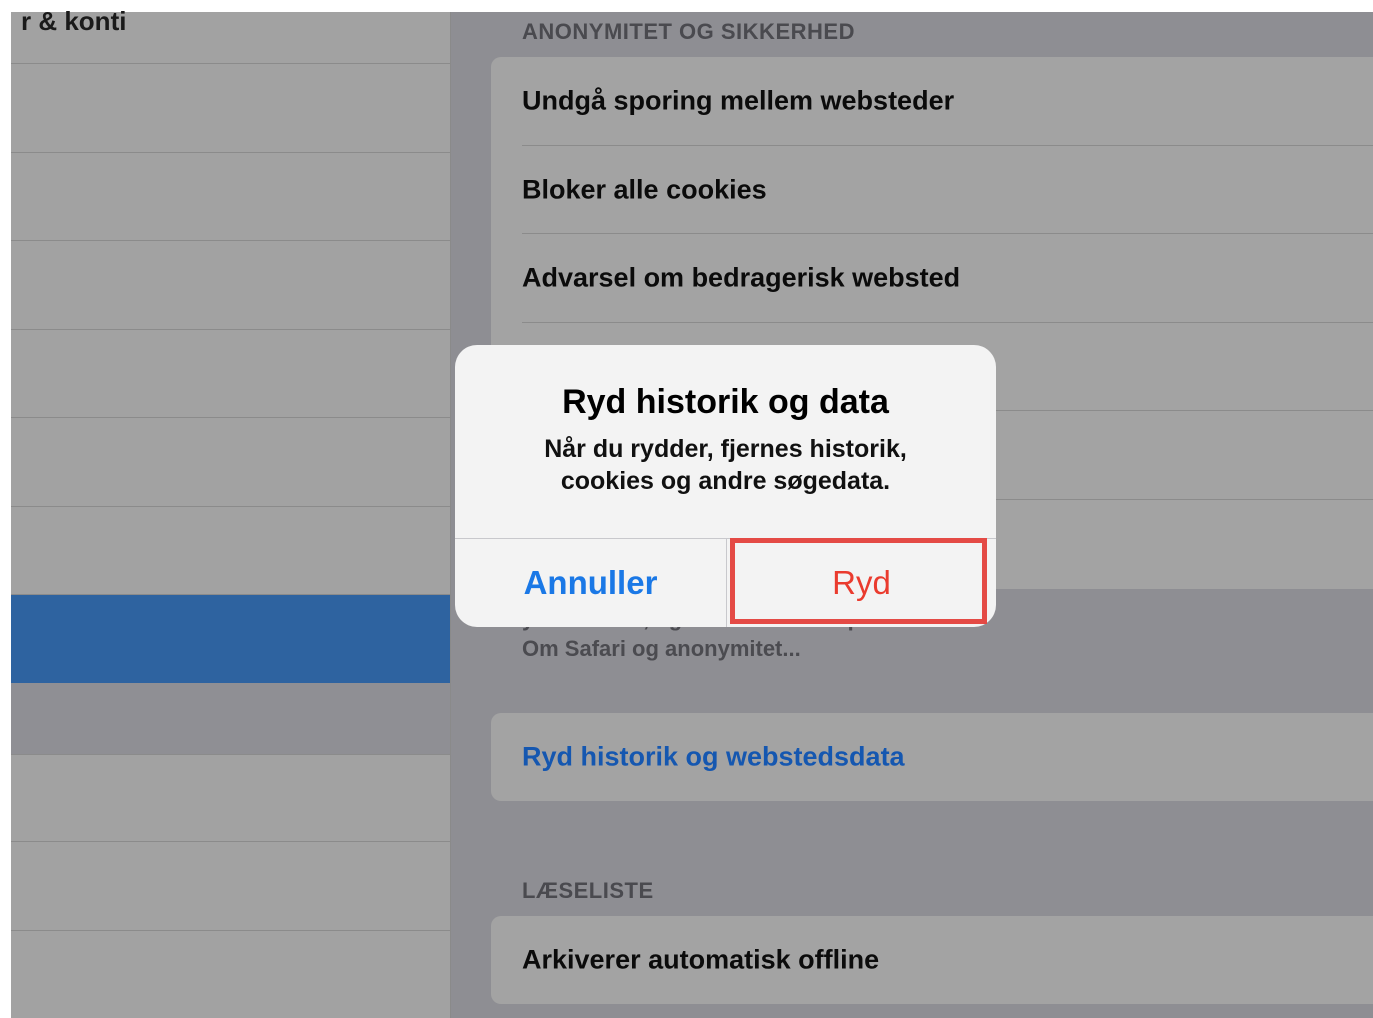 The image size is (1373, 1018). Describe the element at coordinates (590, 583) in the screenshot. I see `cancel-button: Annuller` at that location.